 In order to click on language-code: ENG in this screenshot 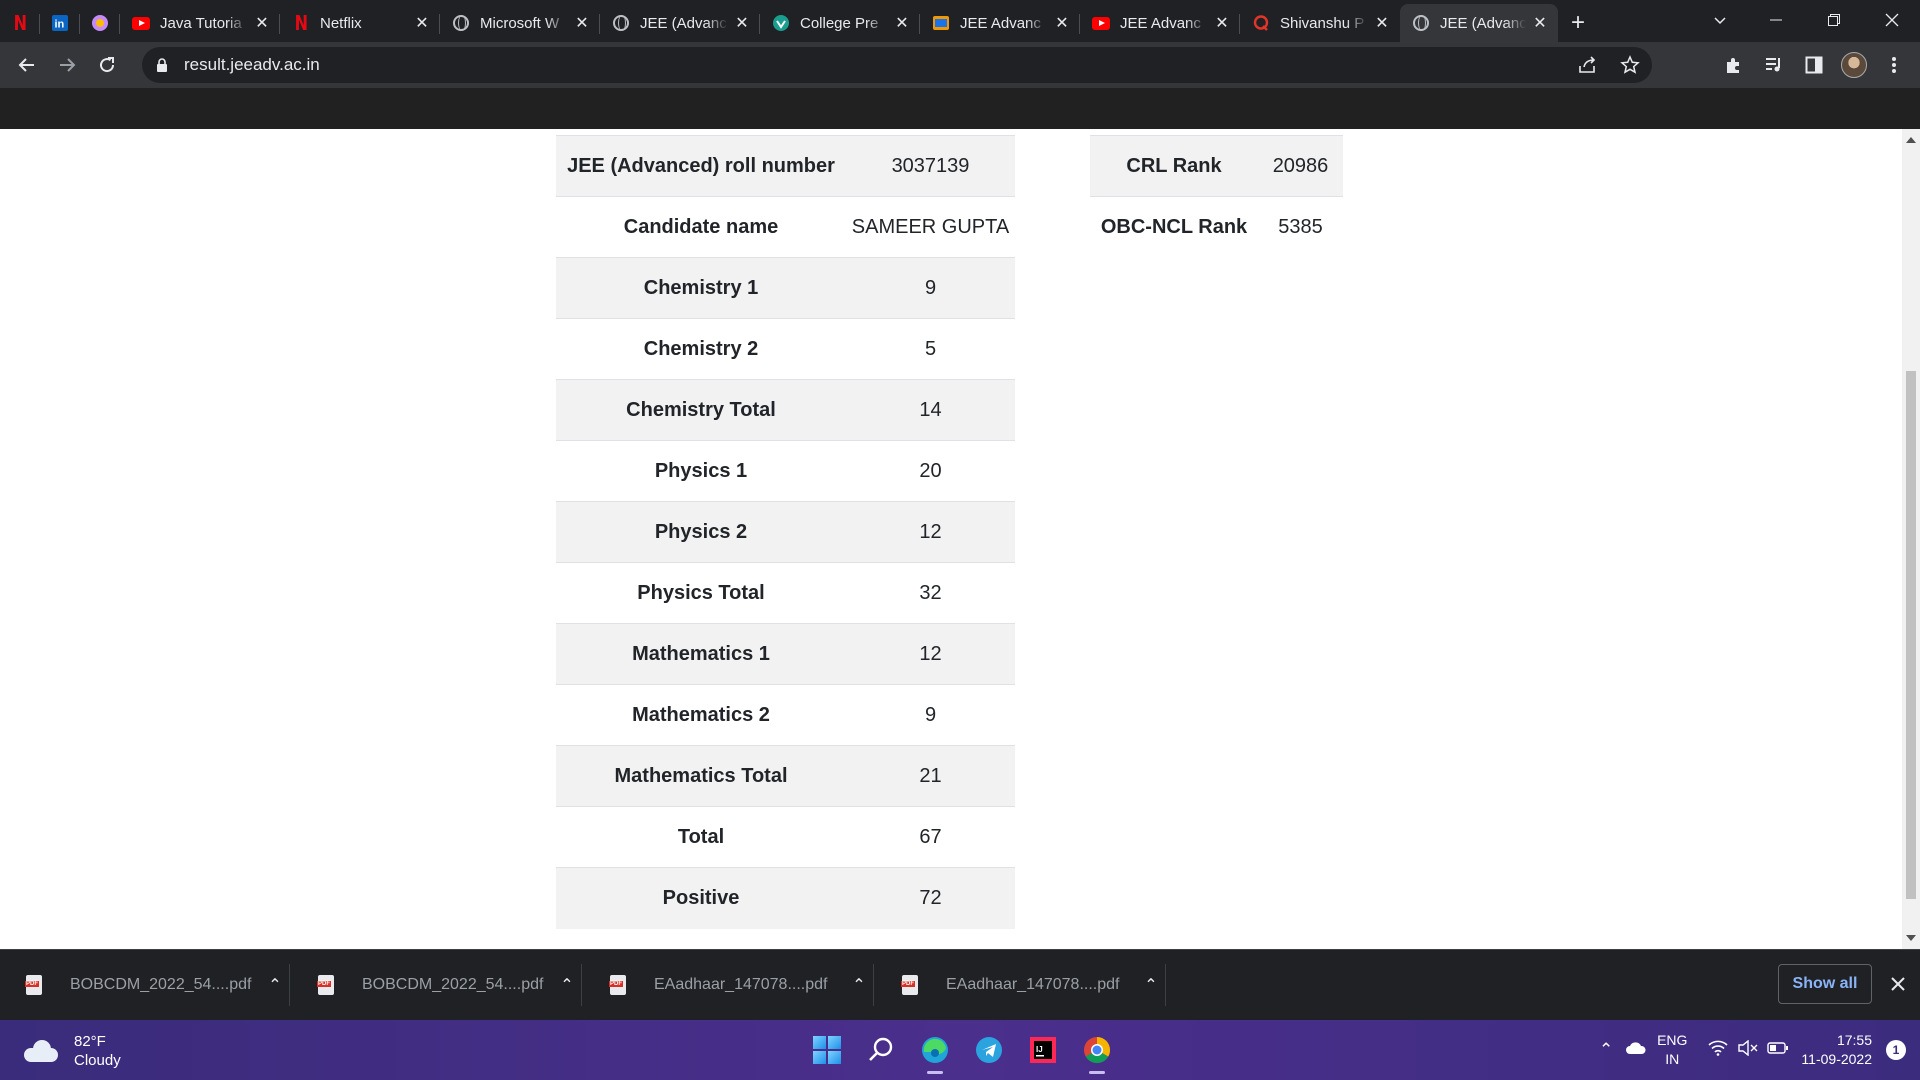, I will do `click(1672, 1040)`.